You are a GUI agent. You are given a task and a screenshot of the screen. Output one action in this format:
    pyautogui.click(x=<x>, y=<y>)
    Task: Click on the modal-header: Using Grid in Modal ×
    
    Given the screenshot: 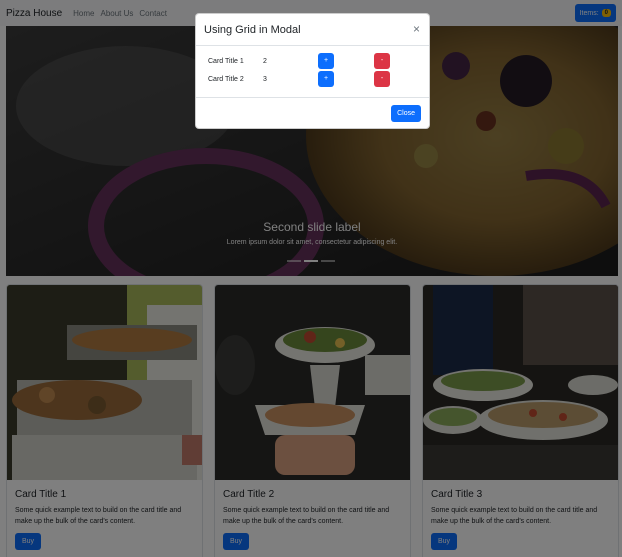 What is the action you would take?
    pyautogui.click(x=312, y=30)
    